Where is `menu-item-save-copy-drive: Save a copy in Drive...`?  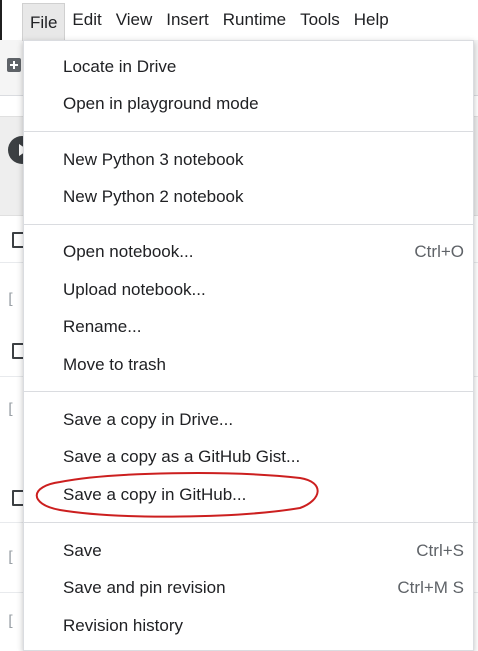 menu-item-save-copy-drive: Save a copy in Drive... is located at coordinates (248, 420).